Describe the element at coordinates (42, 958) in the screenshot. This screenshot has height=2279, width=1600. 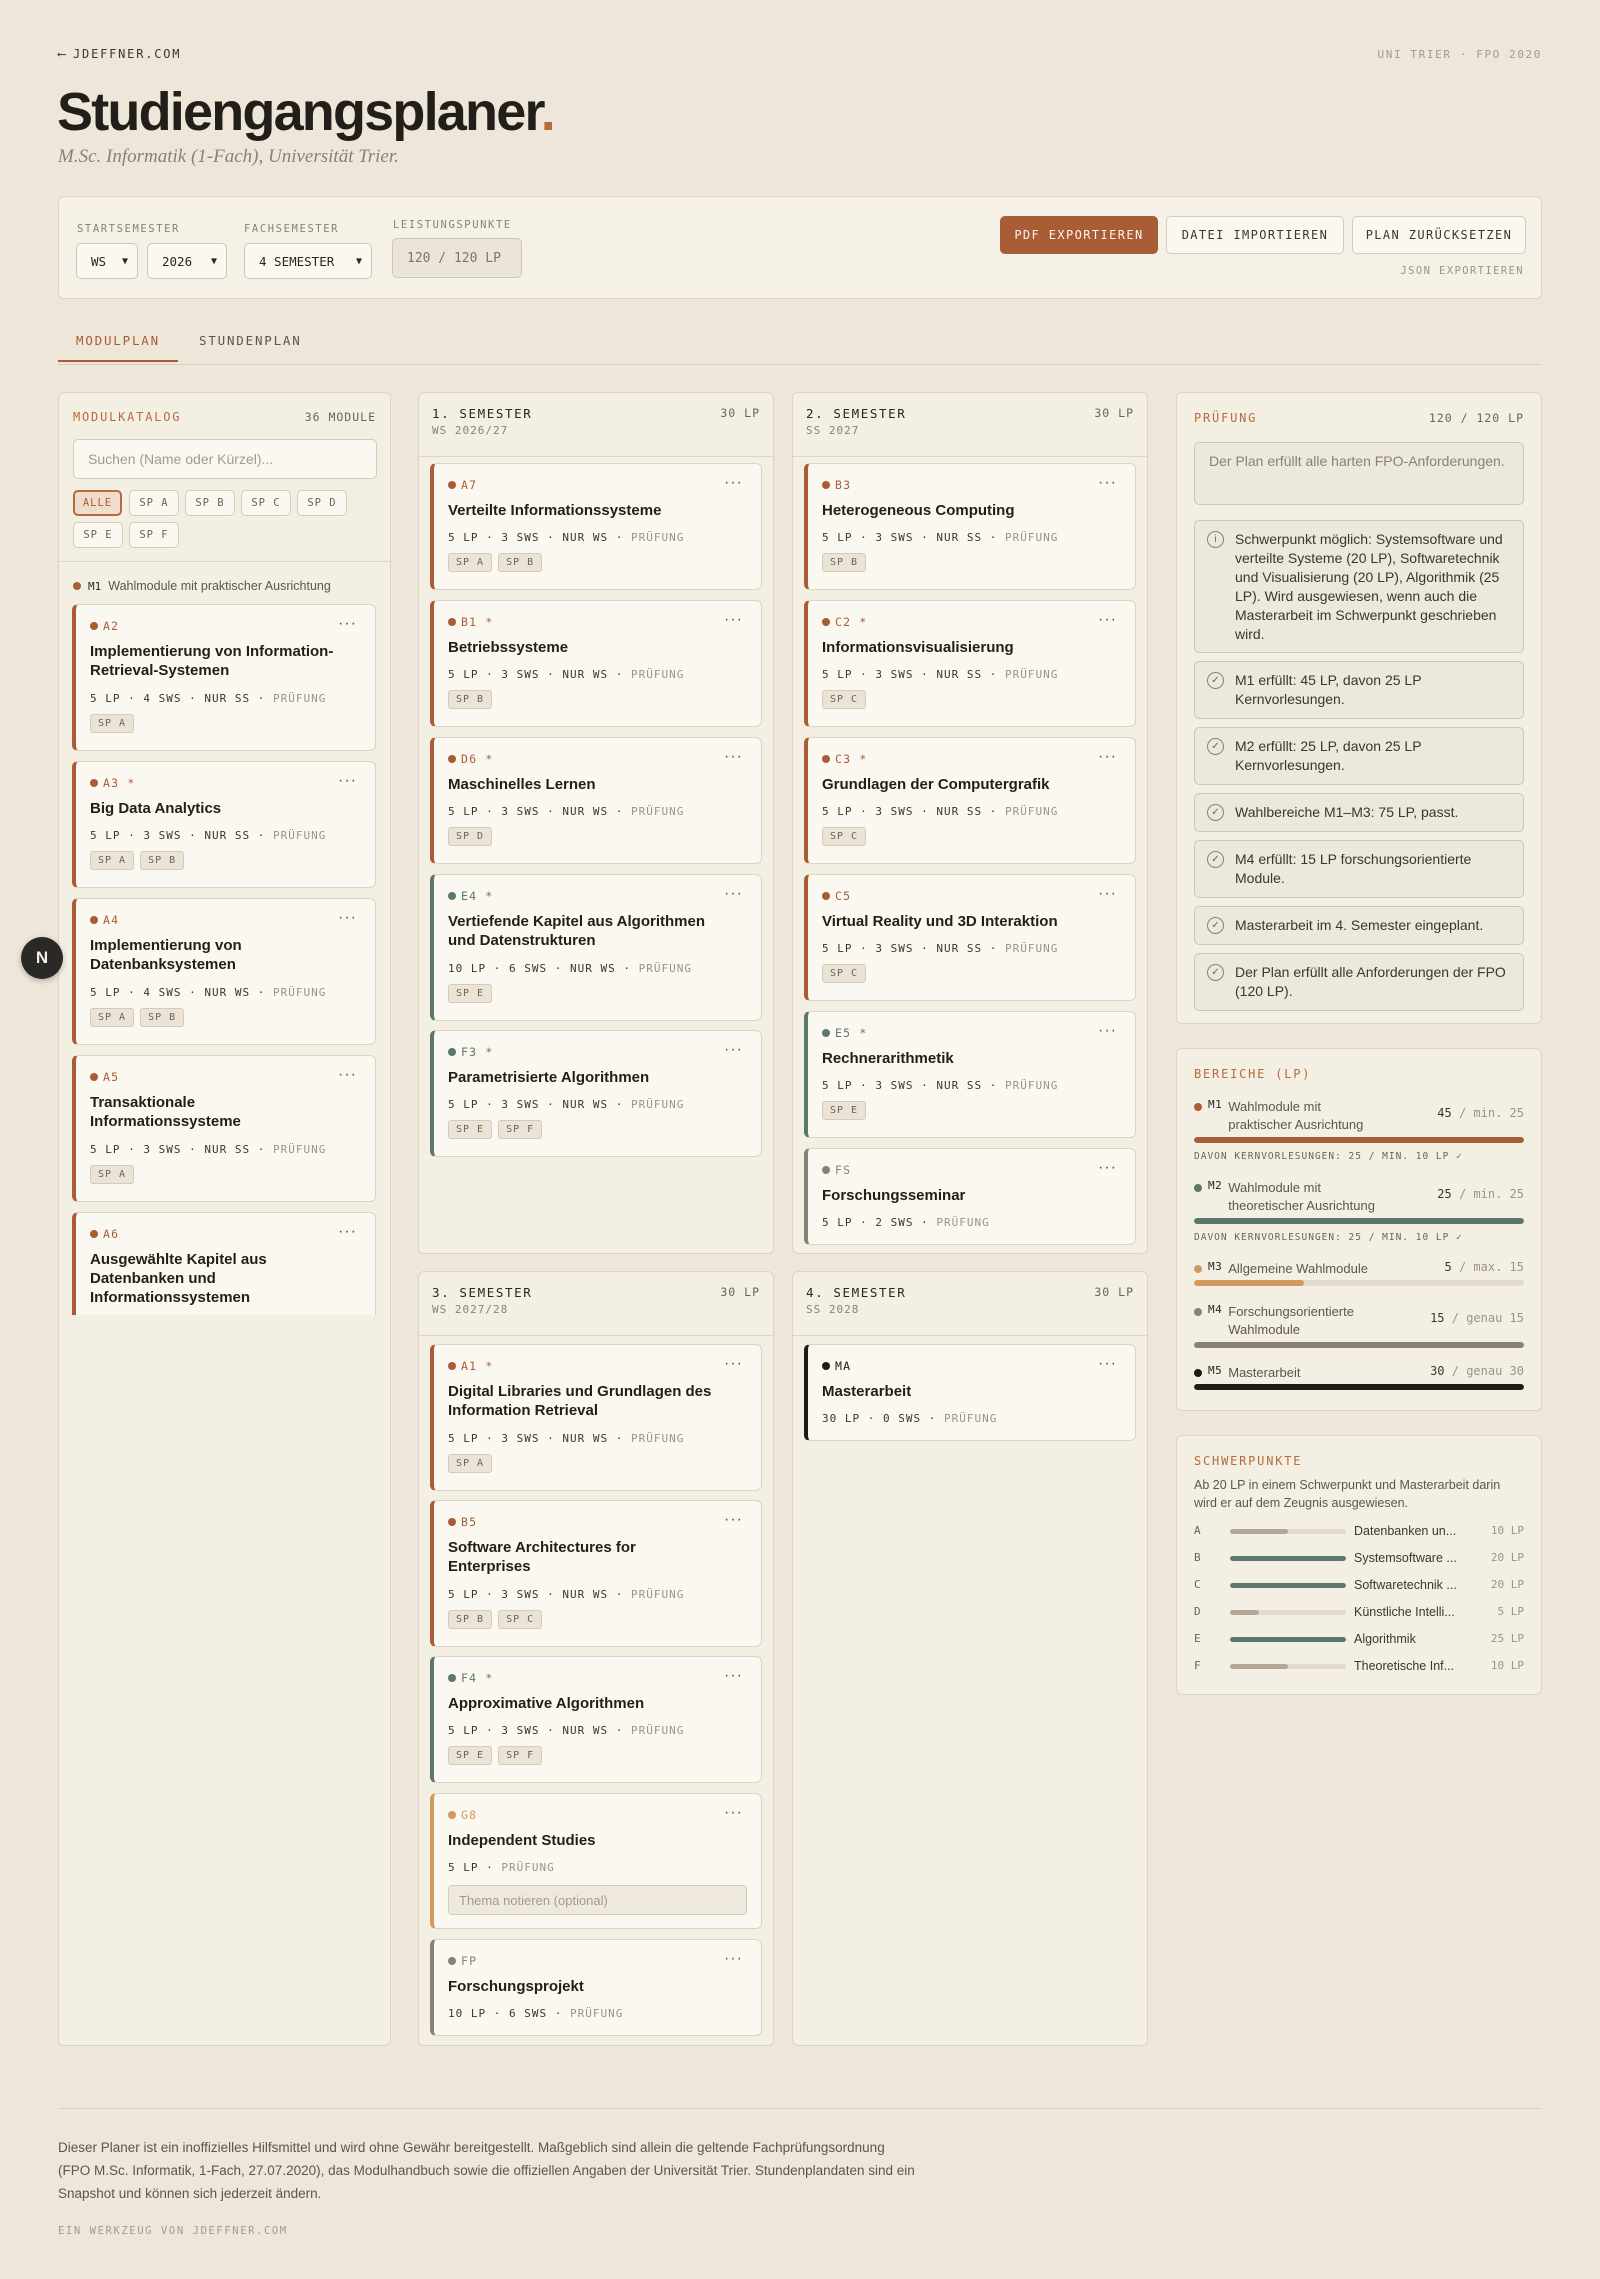
I see `floating-n-badge: N` at that location.